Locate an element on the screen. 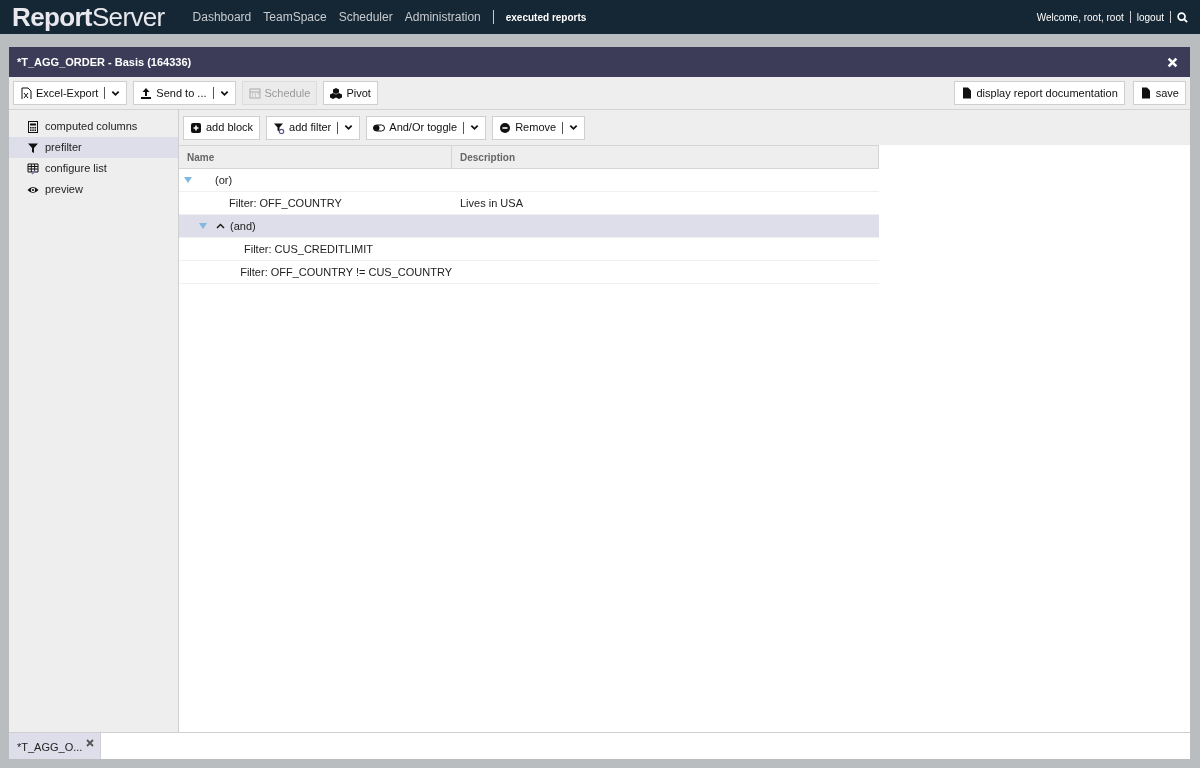  sidebar-item: preview is located at coordinates (93, 189).